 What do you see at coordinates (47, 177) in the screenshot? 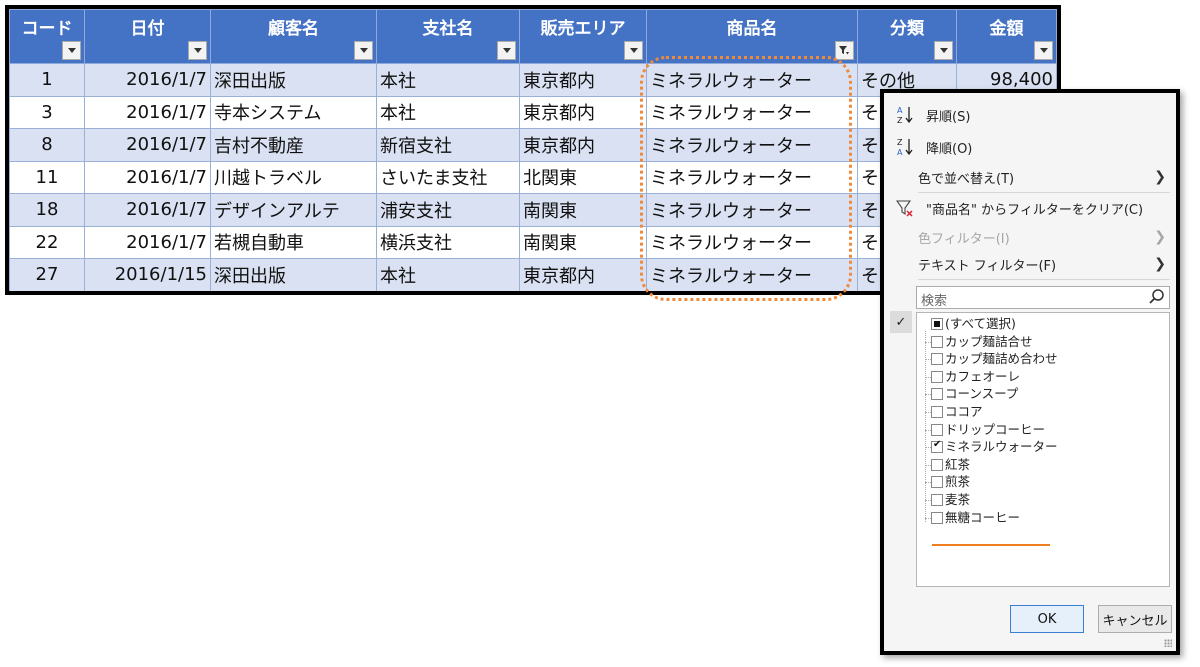
I see `cell-code: 11` at bounding box center [47, 177].